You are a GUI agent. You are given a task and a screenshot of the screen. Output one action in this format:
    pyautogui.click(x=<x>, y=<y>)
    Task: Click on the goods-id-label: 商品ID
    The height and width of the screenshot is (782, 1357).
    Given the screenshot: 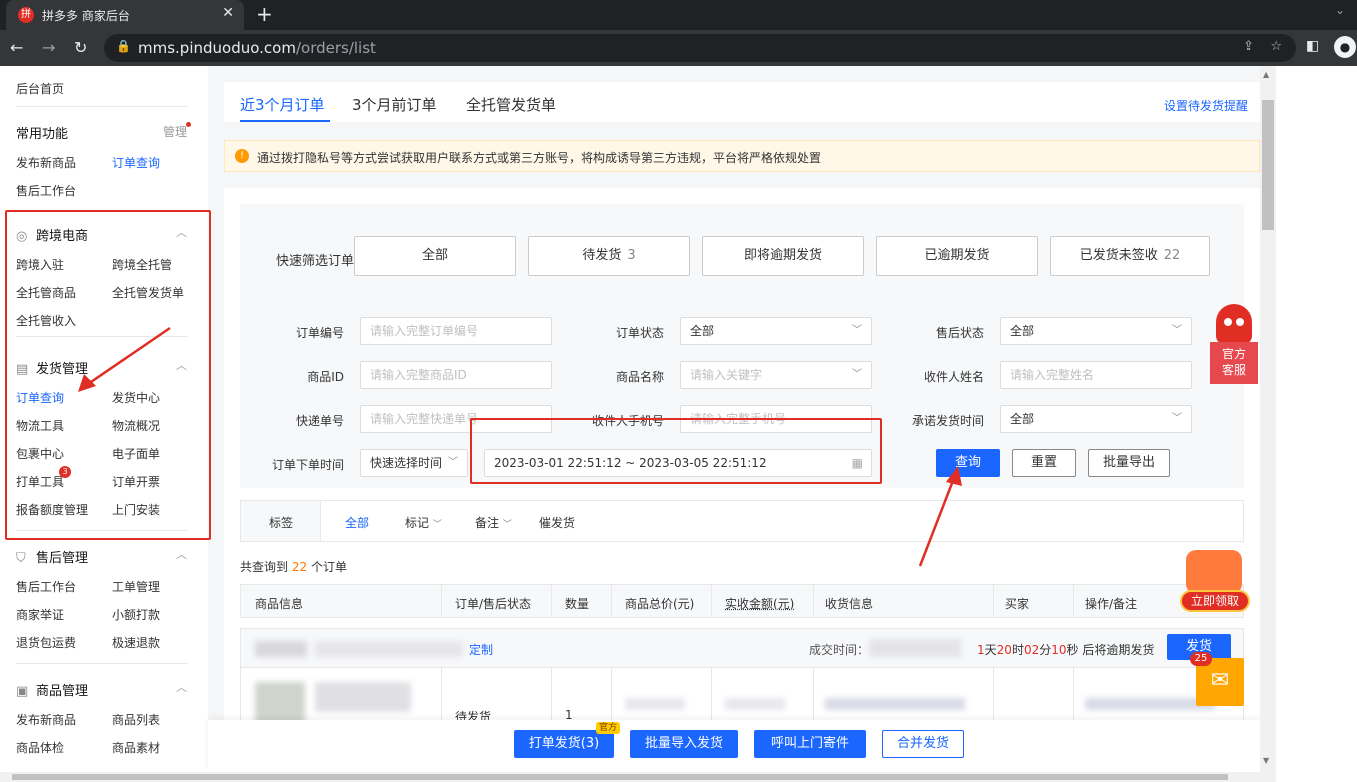 What is the action you would take?
    pyautogui.click(x=325, y=377)
    